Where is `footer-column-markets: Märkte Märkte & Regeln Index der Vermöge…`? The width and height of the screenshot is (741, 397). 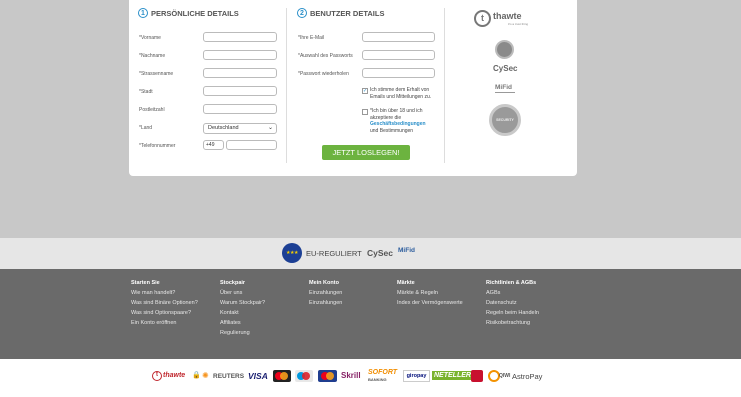
footer-column-markets: Märkte Märkte & Regeln Index der Vermöge… is located at coordinates (430, 295).